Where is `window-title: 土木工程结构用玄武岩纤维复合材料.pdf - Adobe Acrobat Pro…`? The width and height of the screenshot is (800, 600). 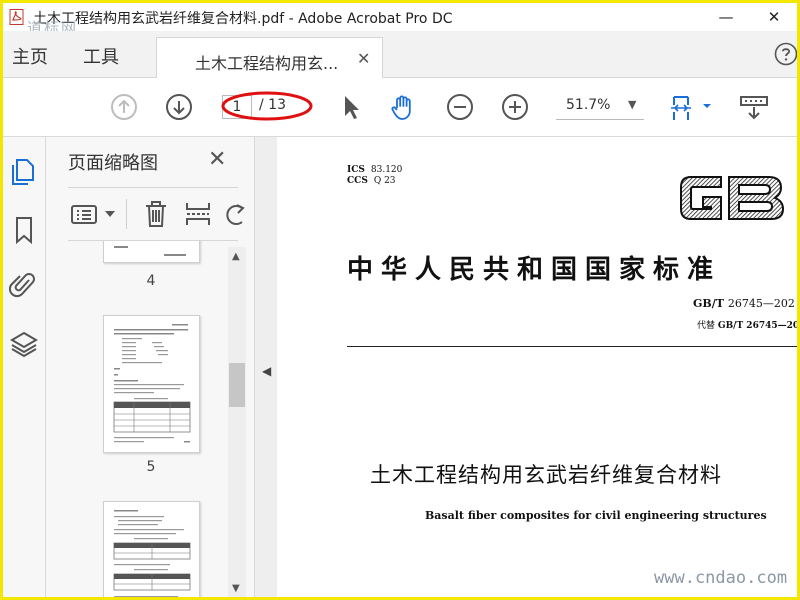
window-title: 土木工程结构用玄武岩纤维复合材料.pdf - Adobe Acrobat Pro… is located at coordinates (243, 19).